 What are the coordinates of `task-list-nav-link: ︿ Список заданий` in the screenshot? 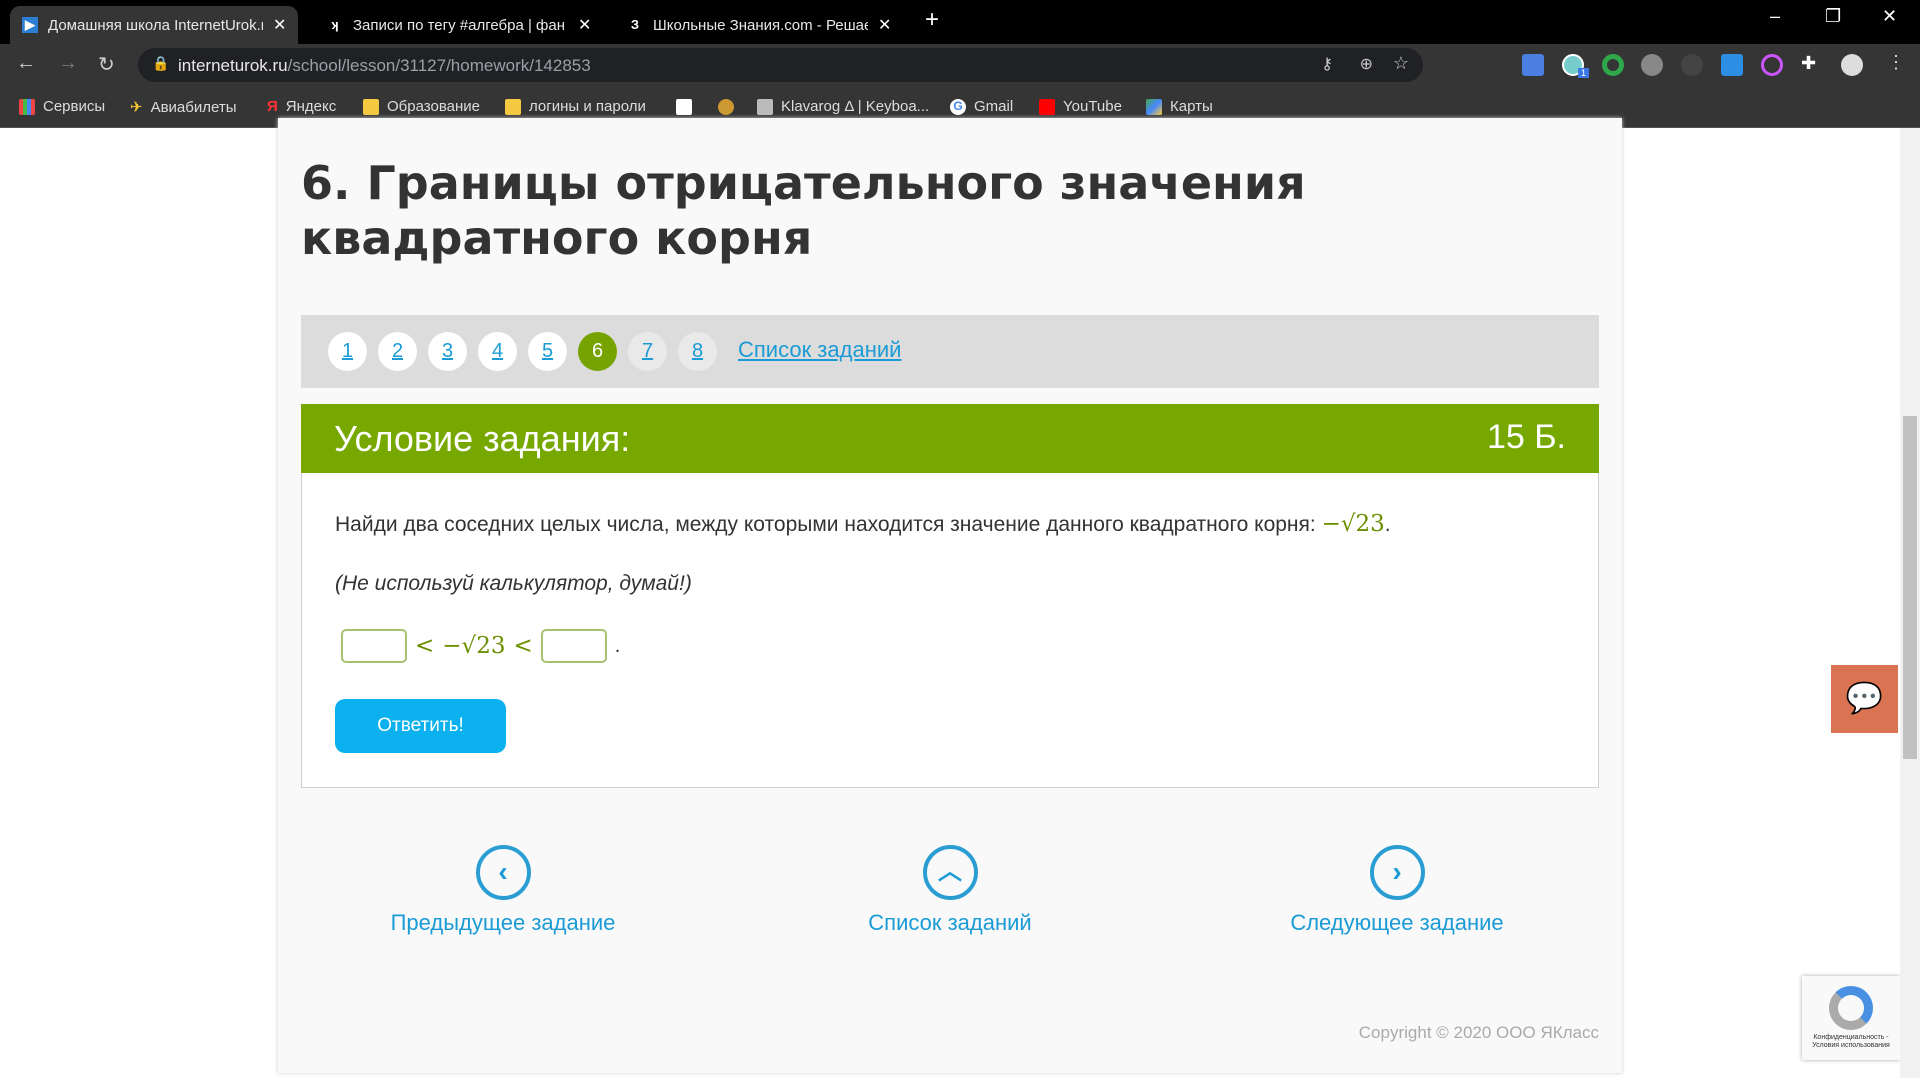 It's located at (950, 890).